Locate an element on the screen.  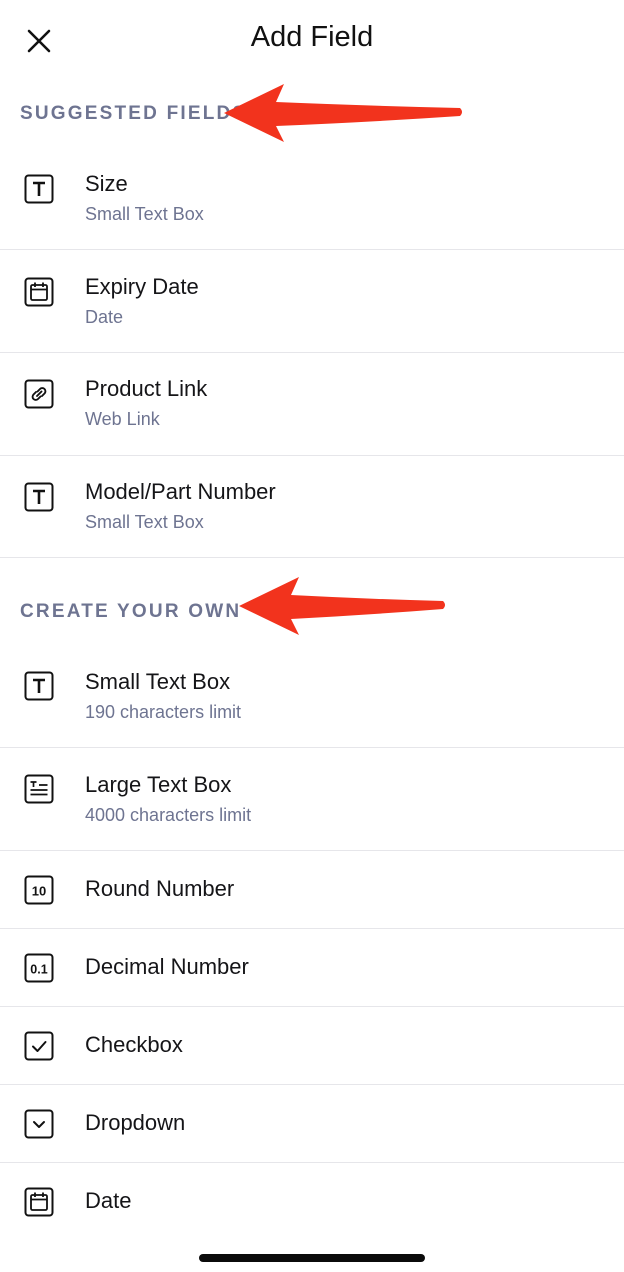
list-item-expiry-date: Expiry Date Date is located at coordinates (312, 301).